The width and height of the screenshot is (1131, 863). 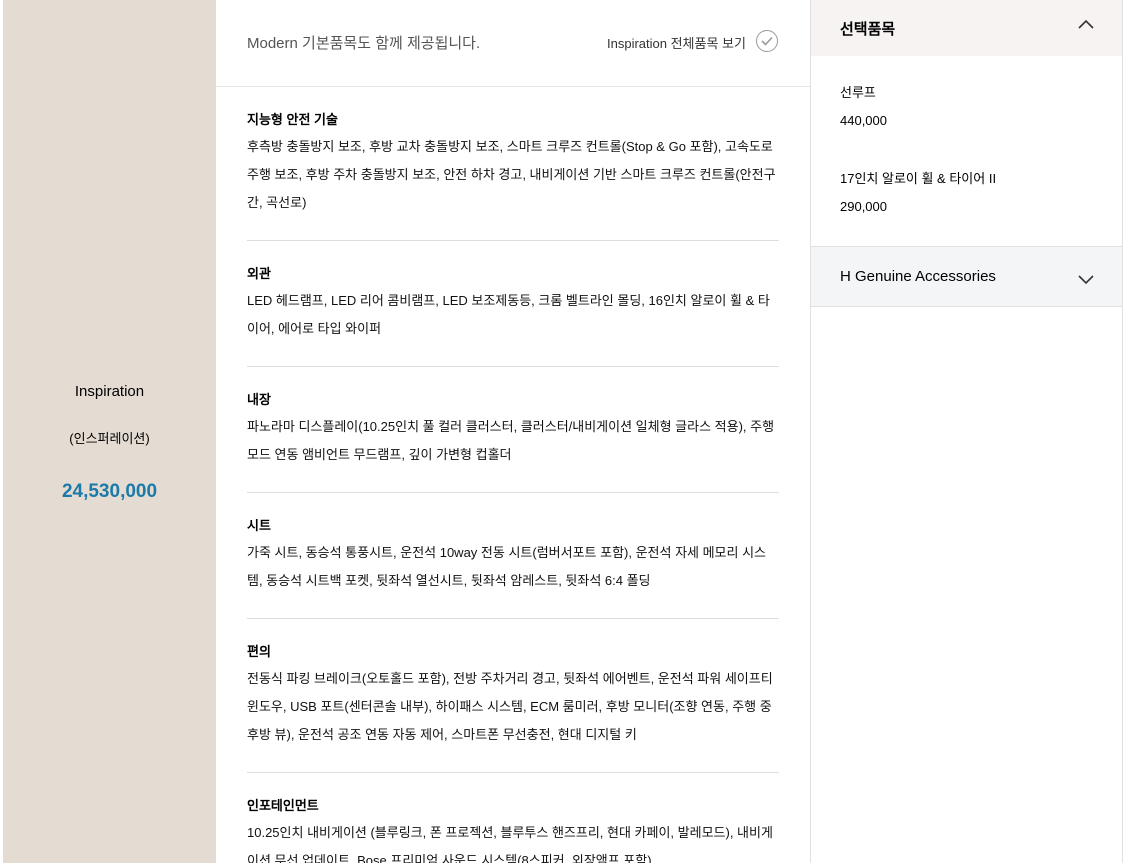 What do you see at coordinates (767, 41) in the screenshot?
I see `check-circle-icon` at bounding box center [767, 41].